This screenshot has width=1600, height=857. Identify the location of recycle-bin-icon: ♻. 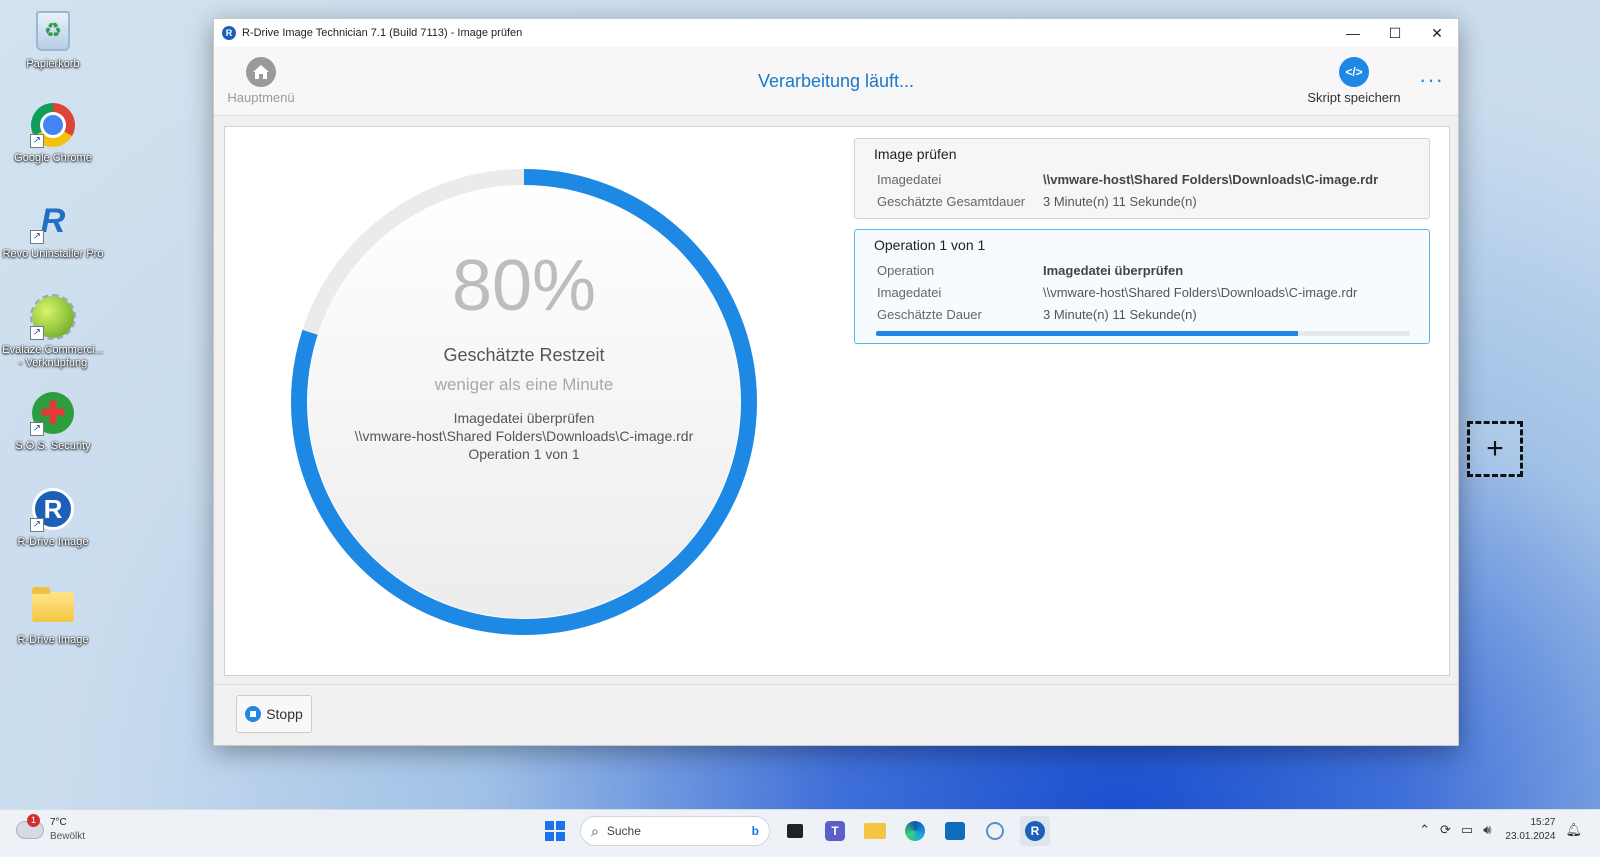
(53, 31).